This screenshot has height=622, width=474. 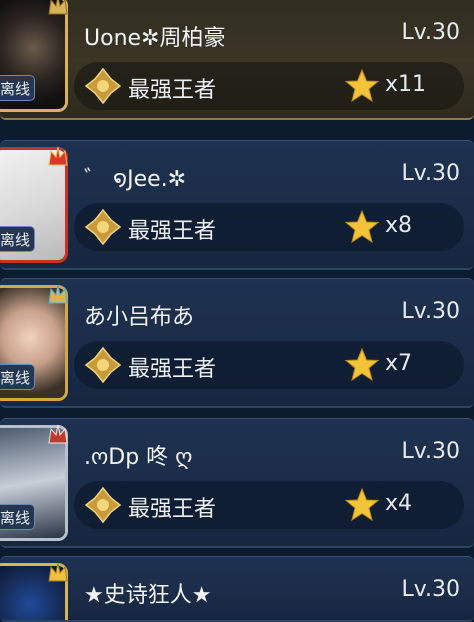 What do you see at coordinates (399, 503) in the screenshot?
I see `star-count: x4` at bounding box center [399, 503].